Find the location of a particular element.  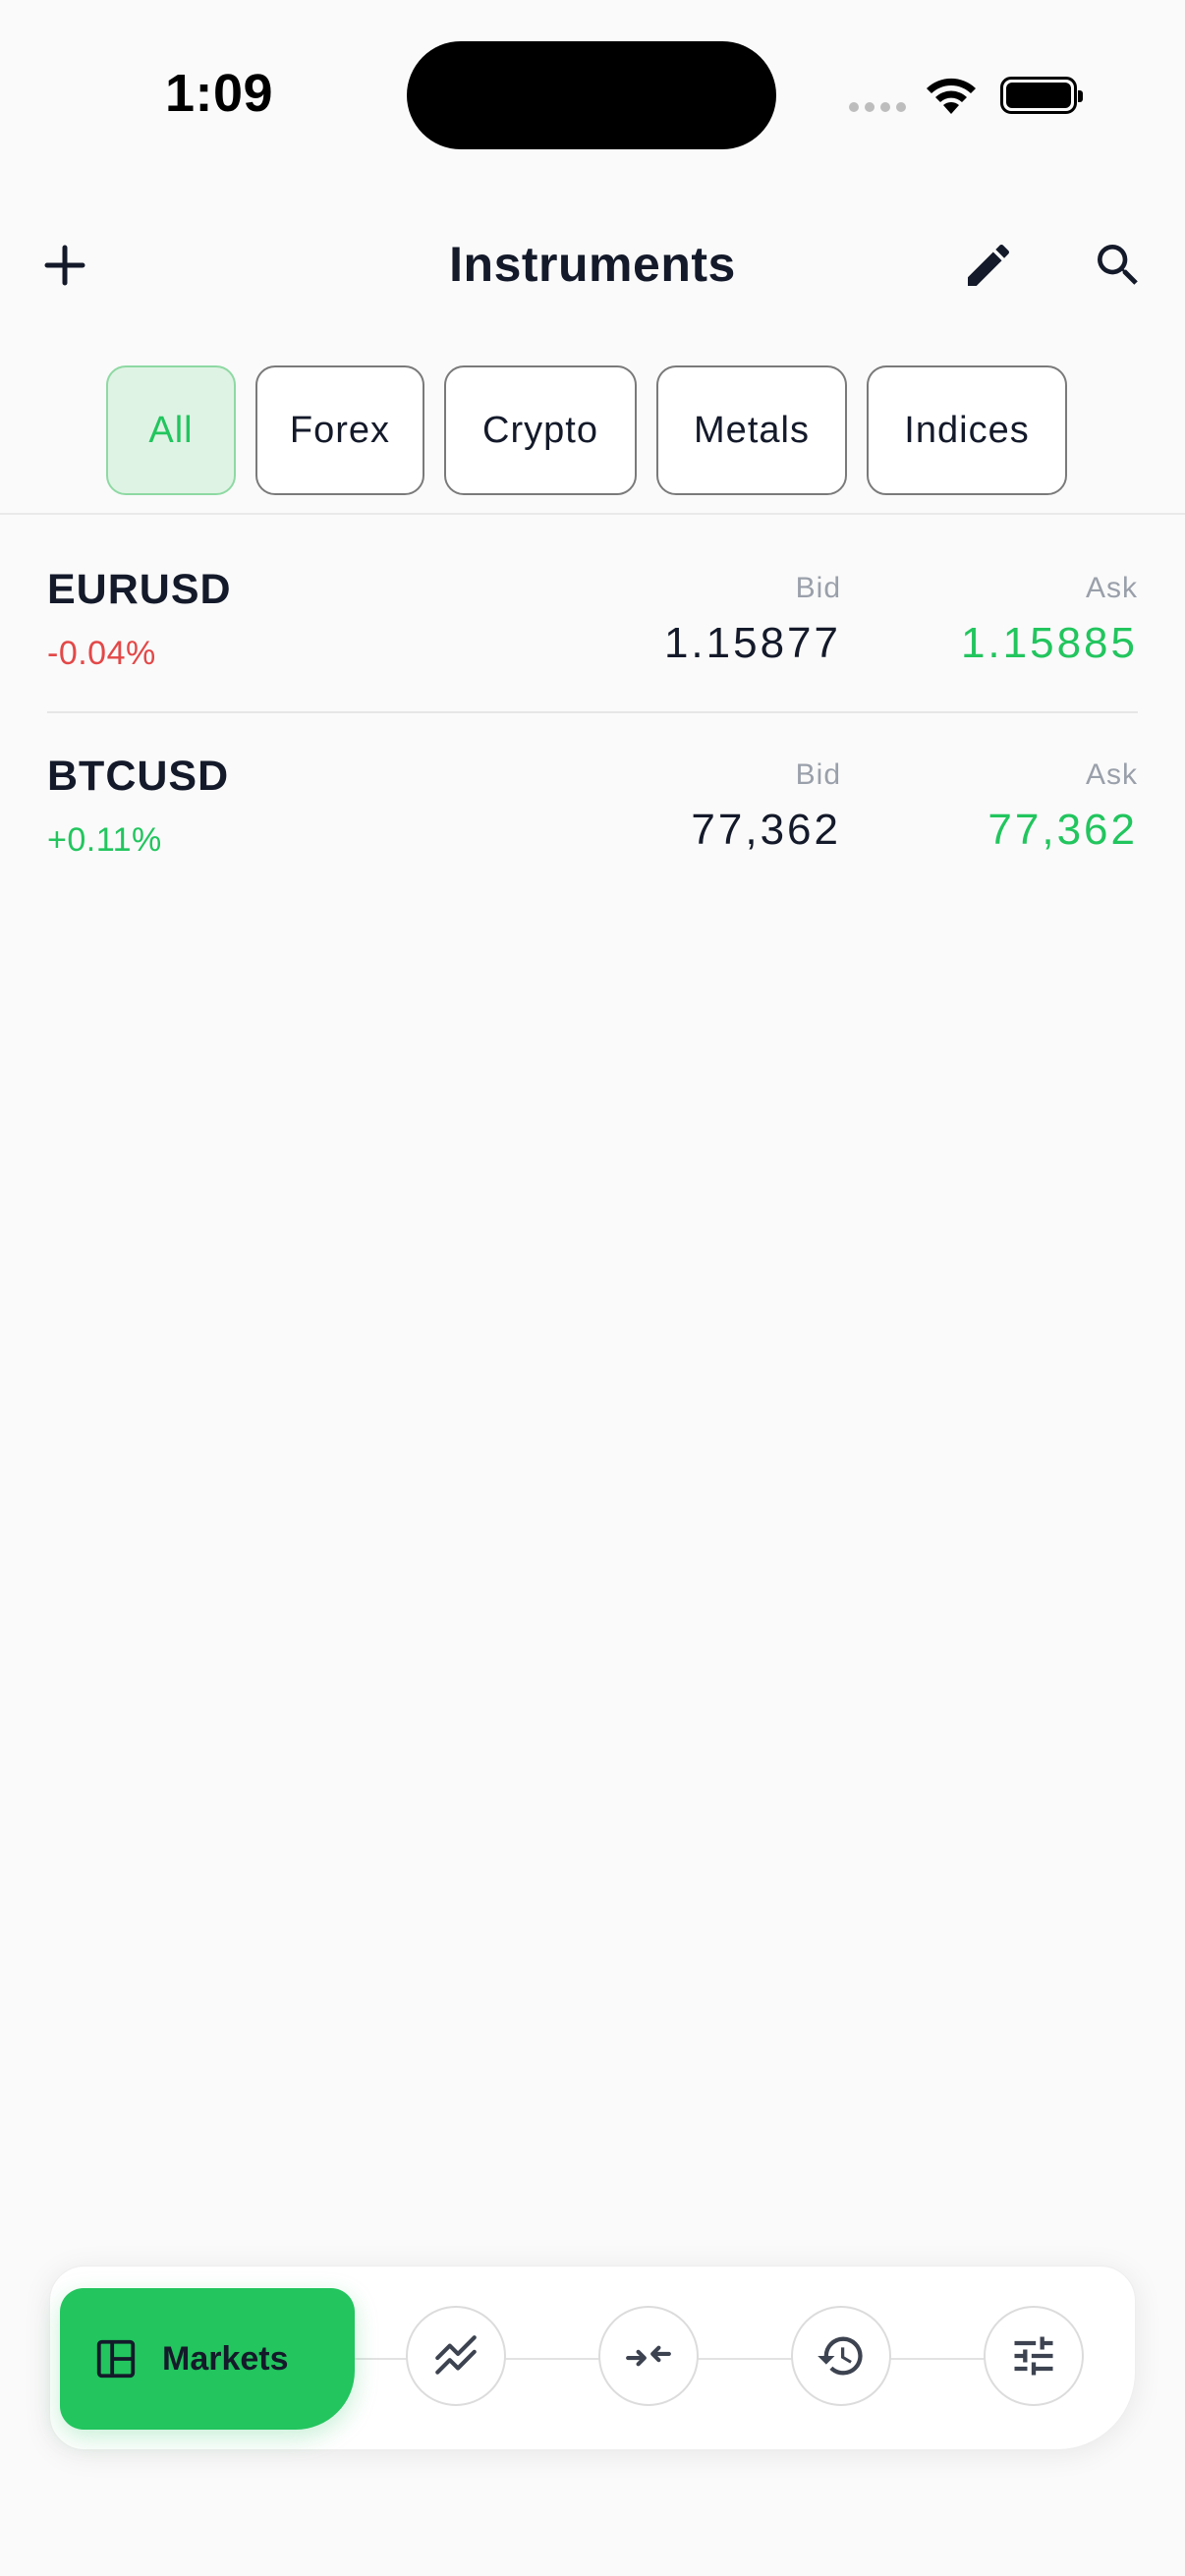

instrument-change: +0.11% is located at coordinates (105, 840).